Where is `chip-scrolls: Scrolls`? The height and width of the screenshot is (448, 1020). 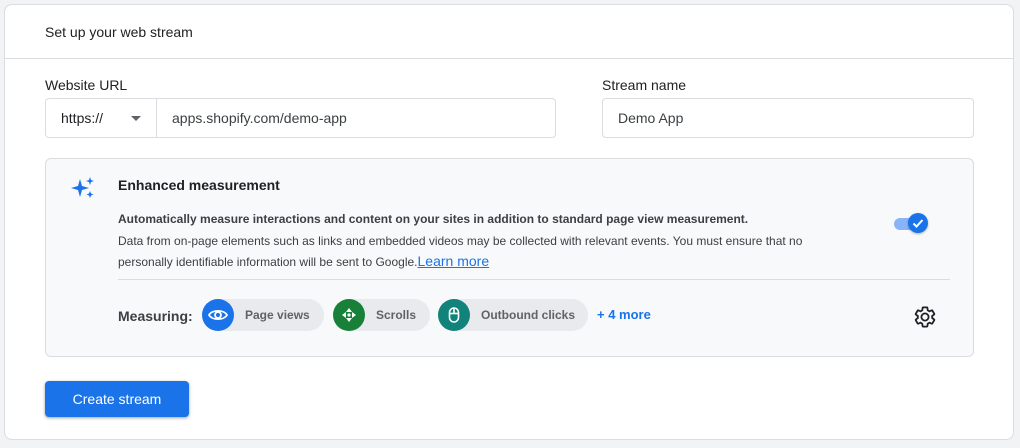
chip-scrolls: Scrolls is located at coordinates (381, 315).